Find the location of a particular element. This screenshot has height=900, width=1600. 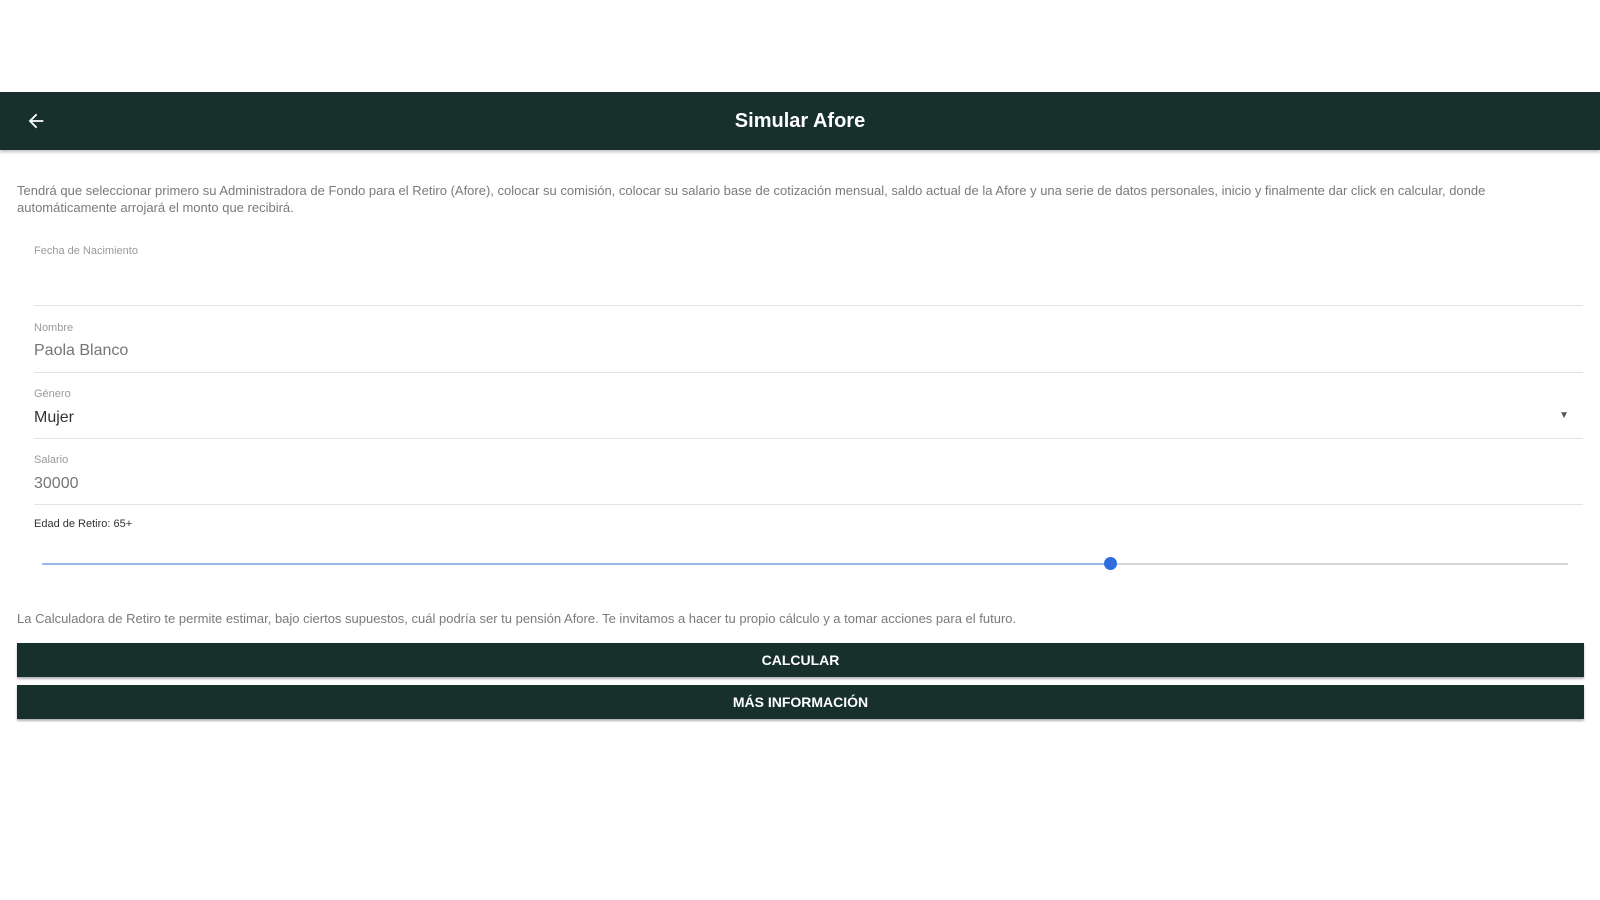

retirement-age-slider is located at coordinates (805, 563).